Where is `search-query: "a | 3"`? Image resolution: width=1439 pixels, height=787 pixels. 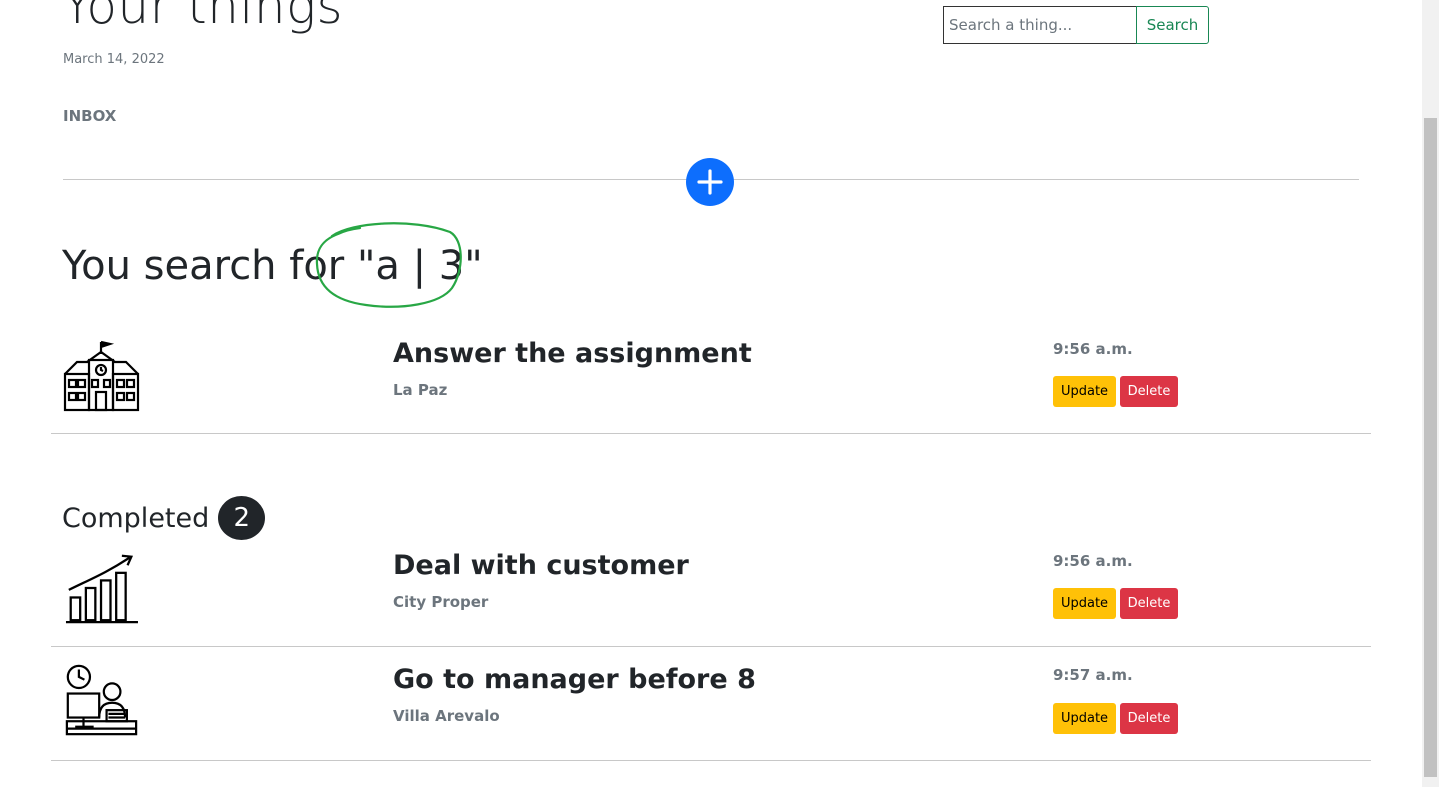
search-query: "a | 3" is located at coordinates (419, 266).